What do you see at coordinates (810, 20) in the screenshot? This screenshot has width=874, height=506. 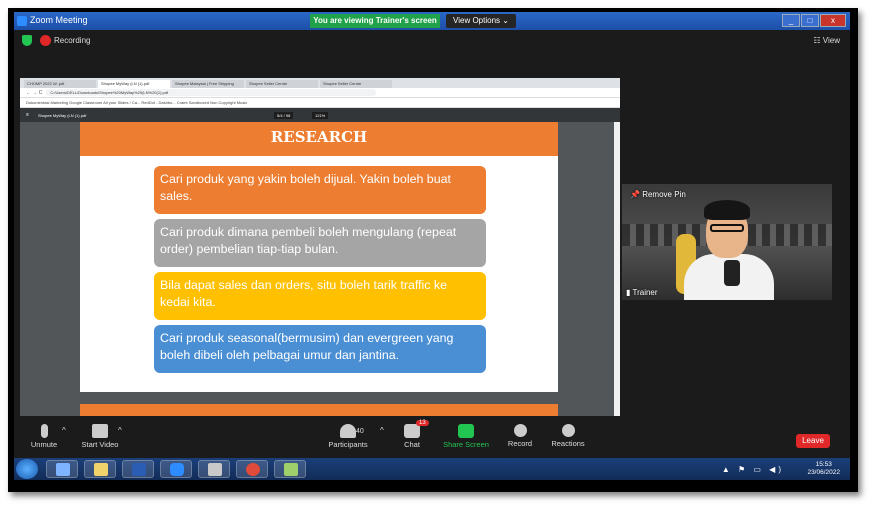 I see `maximize-button: □` at bounding box center [810, 20].